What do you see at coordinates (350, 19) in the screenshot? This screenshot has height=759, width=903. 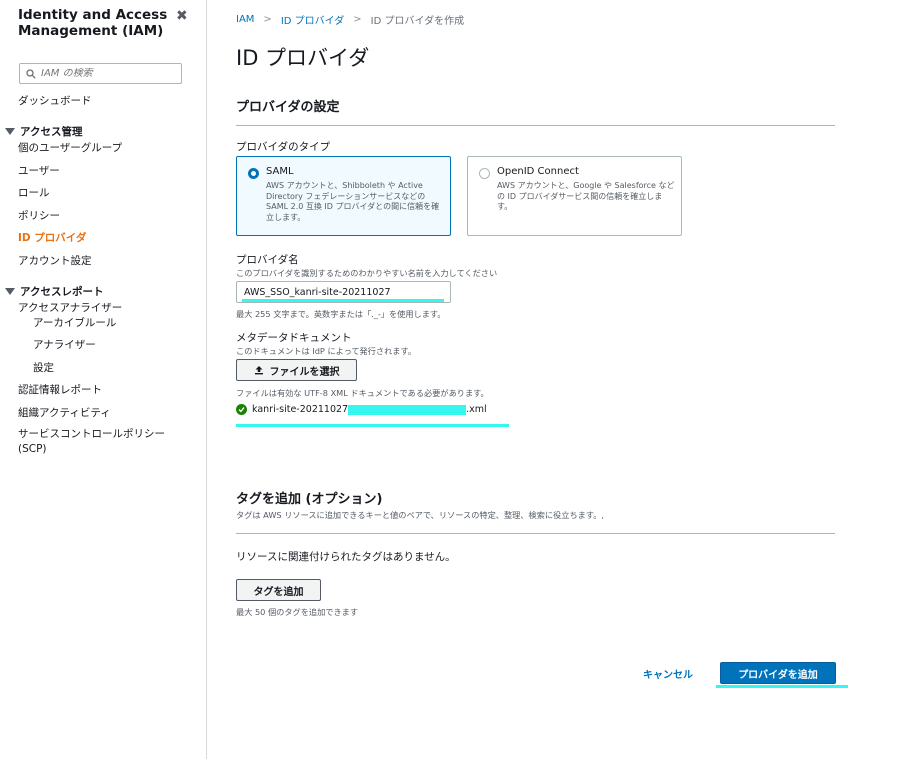 I see `breadcrumb: IAM > ID プロバイダ > ID プロバイダを作成` at bounding box center [350, 19].